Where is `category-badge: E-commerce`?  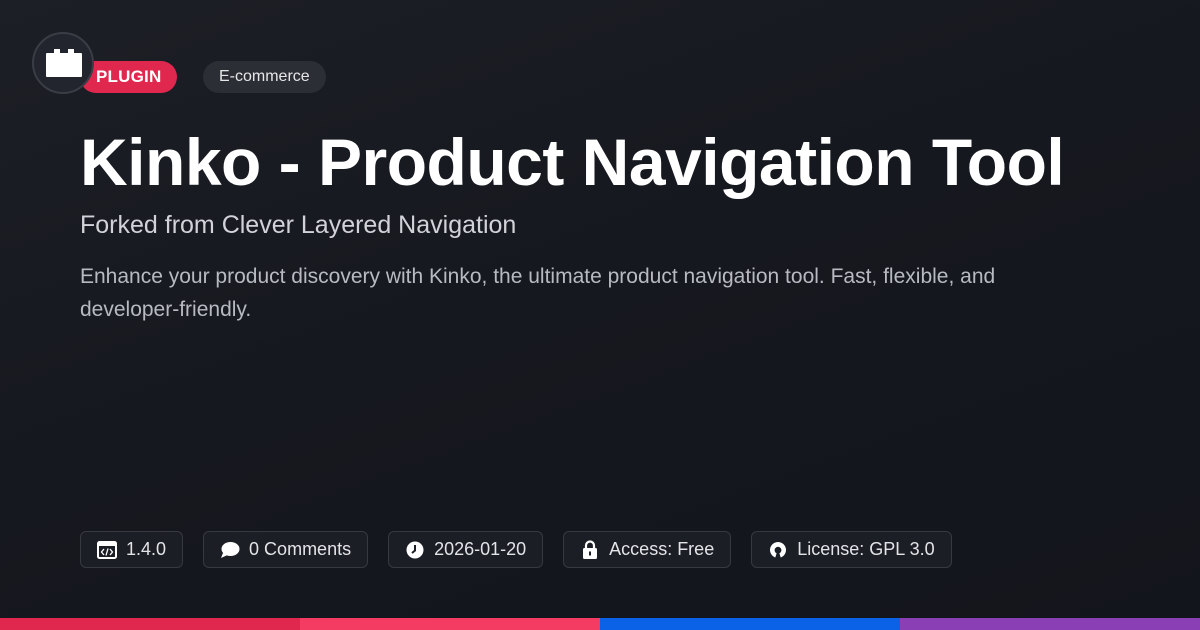
category-badge: E-commerce is located at coordinates (264, 77).